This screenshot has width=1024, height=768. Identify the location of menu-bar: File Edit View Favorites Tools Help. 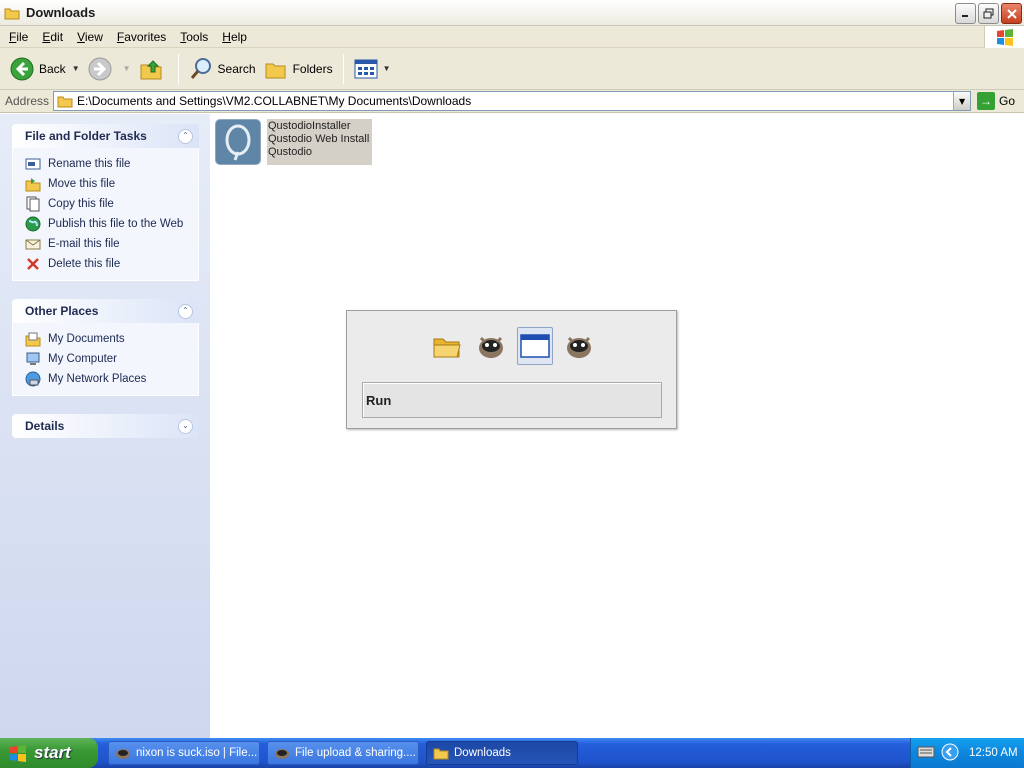
(512, 37).